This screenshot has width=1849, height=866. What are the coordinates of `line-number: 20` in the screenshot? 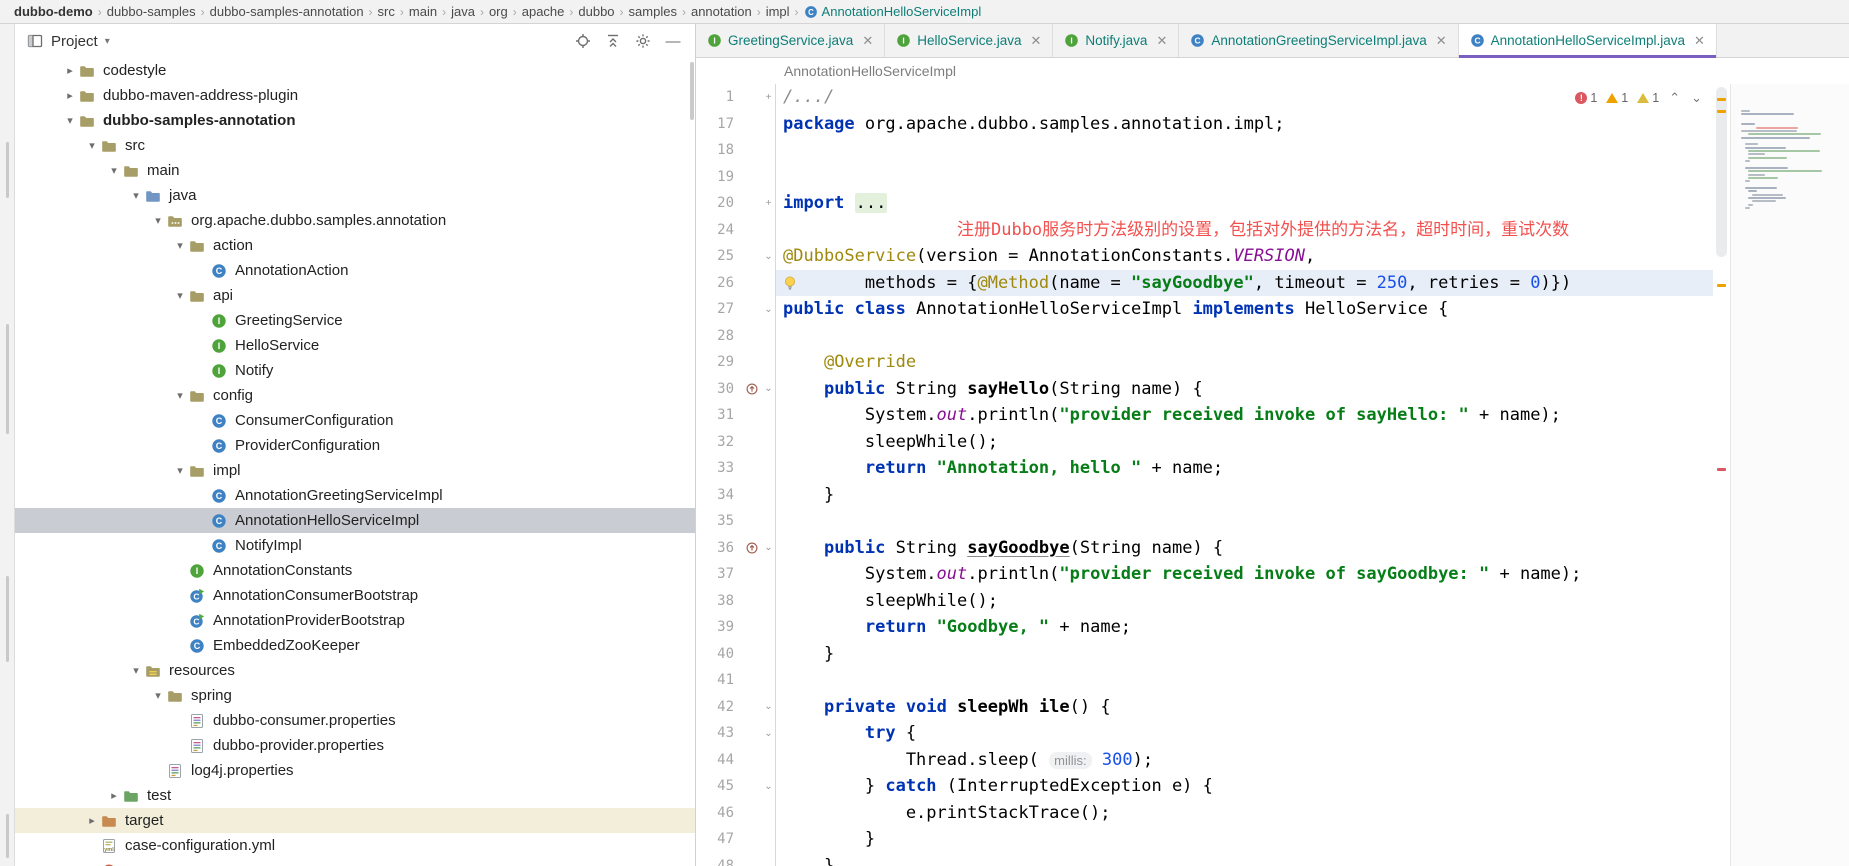 It's located at (719, 203).